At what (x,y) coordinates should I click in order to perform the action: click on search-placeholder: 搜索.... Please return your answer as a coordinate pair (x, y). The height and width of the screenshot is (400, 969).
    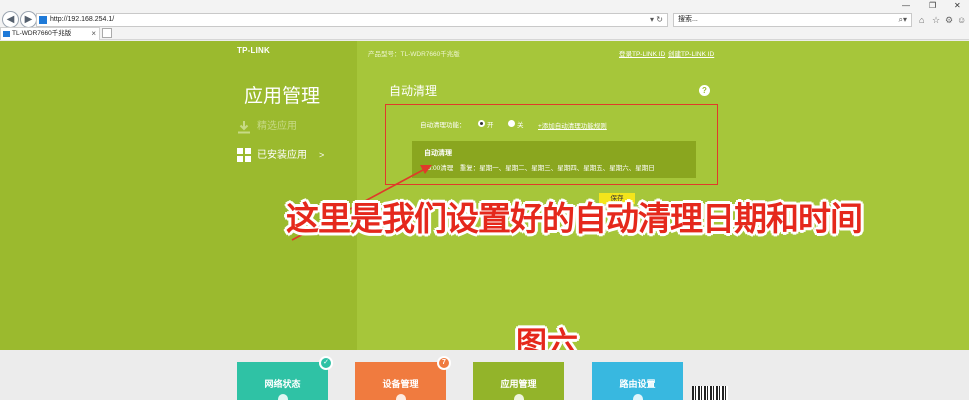
    Looking at the image, I should click on (688, 19).